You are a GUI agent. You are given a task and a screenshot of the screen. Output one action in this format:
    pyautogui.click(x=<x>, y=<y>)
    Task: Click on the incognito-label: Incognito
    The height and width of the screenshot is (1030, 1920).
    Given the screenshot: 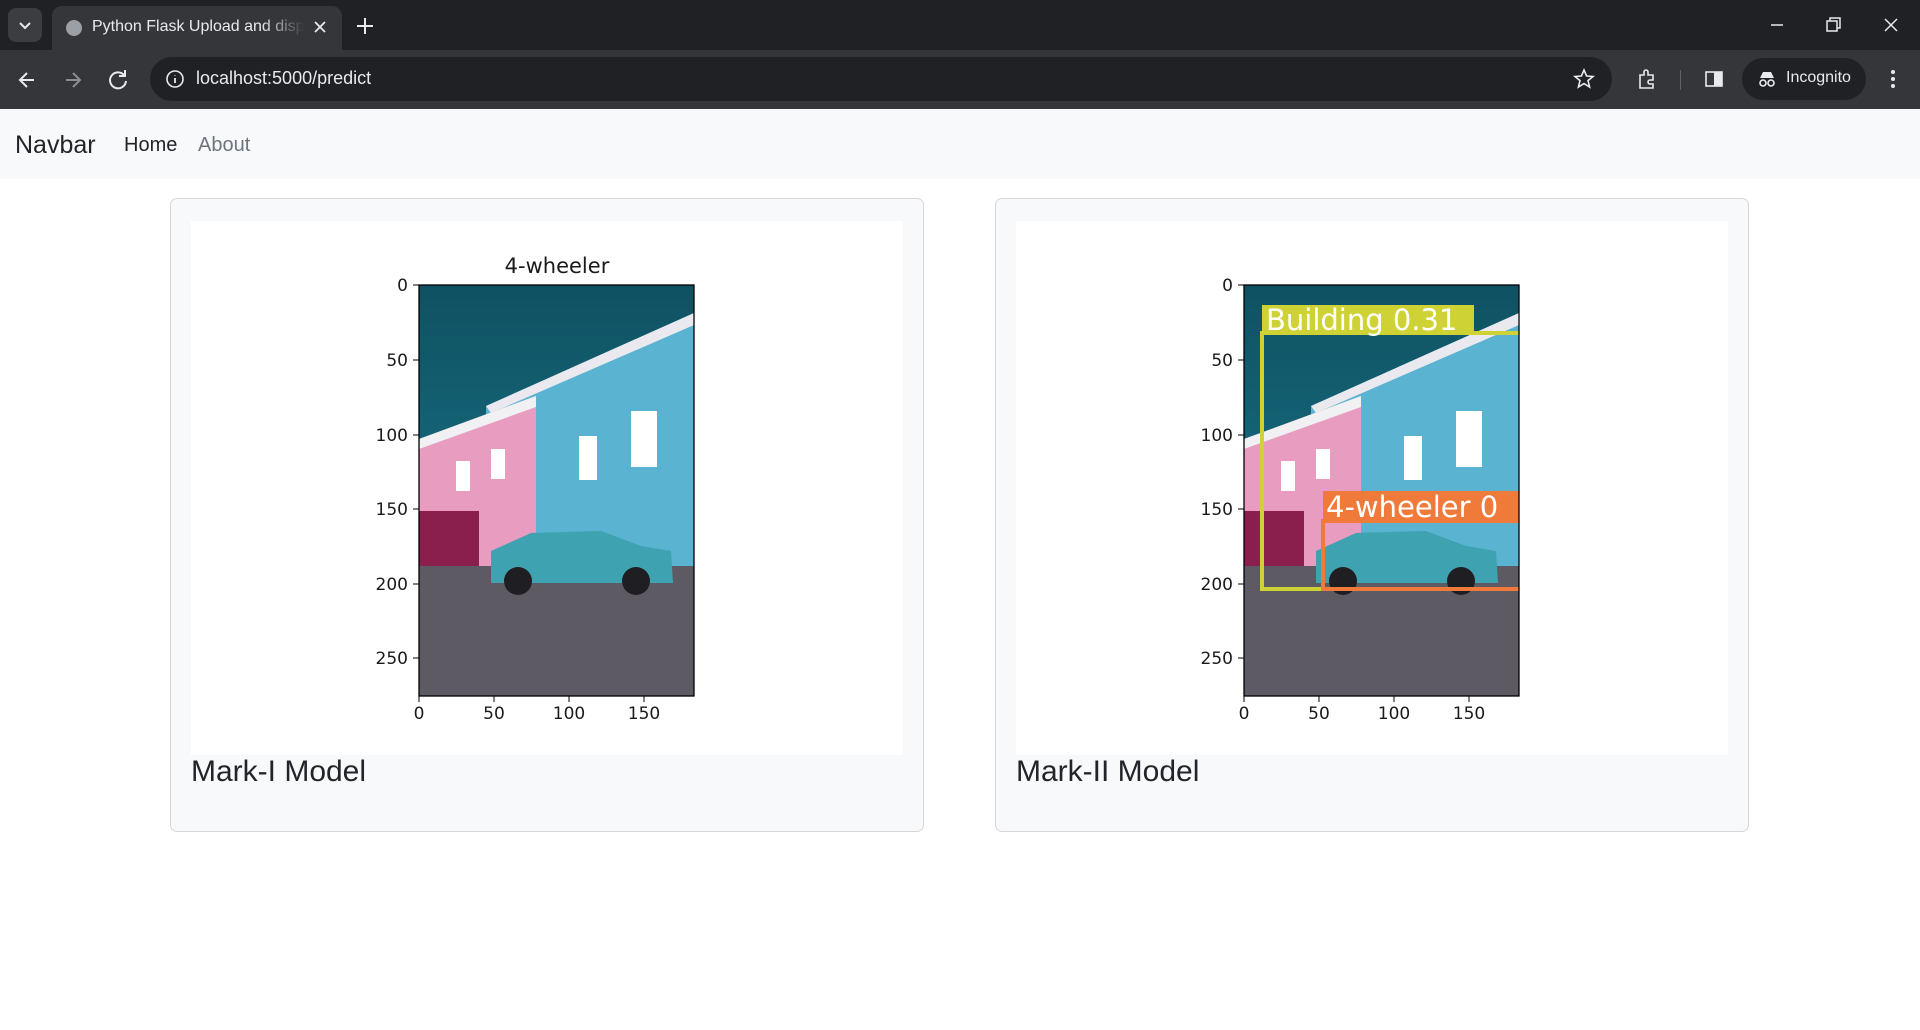 What is the action you would take?
    pyautogui.click(x=1818, y=77)
    